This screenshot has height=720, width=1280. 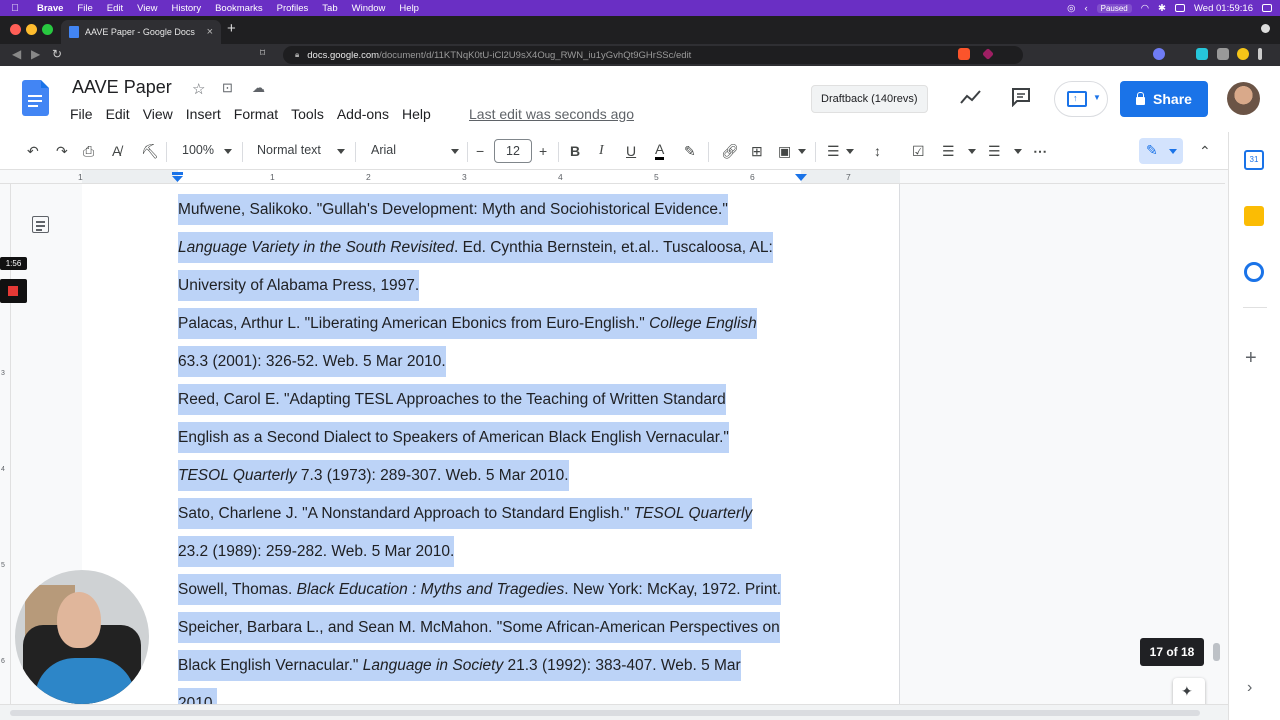 What do you see at coordinates (369, 8) in the screenshot?
I see `mac-menu-item: Window` at bounding box center [369, 8].